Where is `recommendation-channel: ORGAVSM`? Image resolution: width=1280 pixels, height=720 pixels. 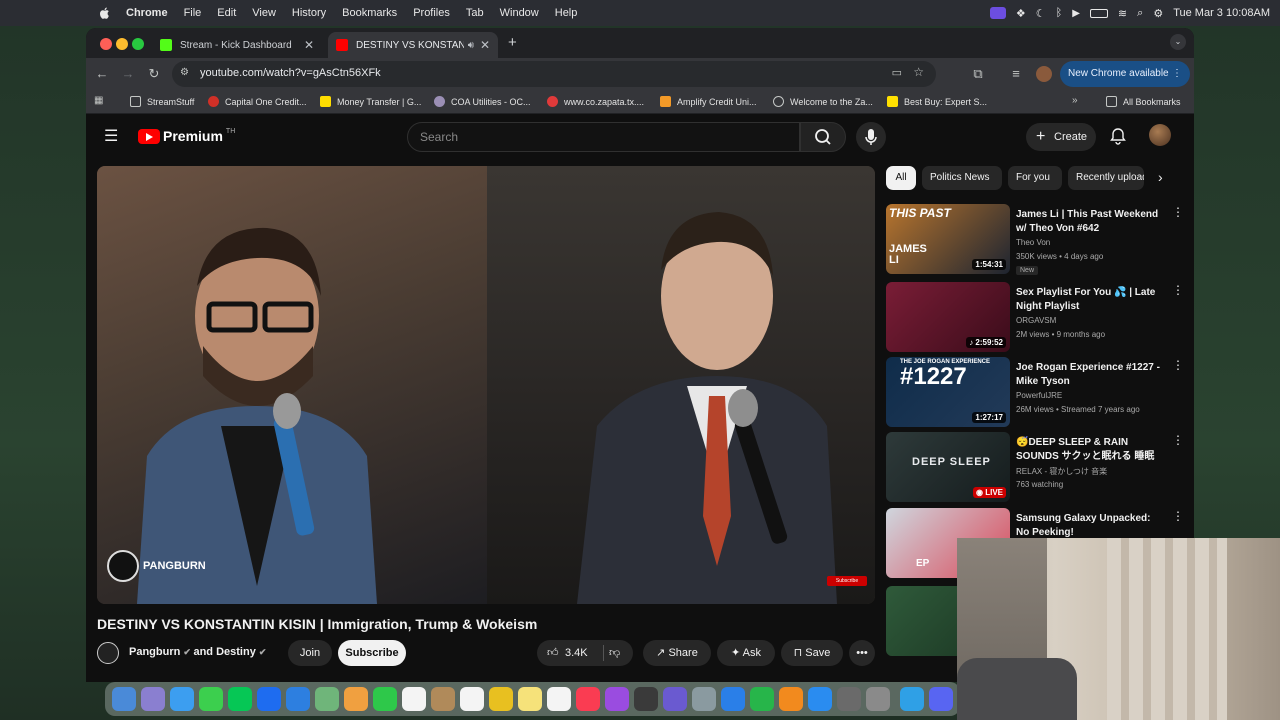 recommendation-channel: ORGAVSM is located at coordinates (1036, 320).